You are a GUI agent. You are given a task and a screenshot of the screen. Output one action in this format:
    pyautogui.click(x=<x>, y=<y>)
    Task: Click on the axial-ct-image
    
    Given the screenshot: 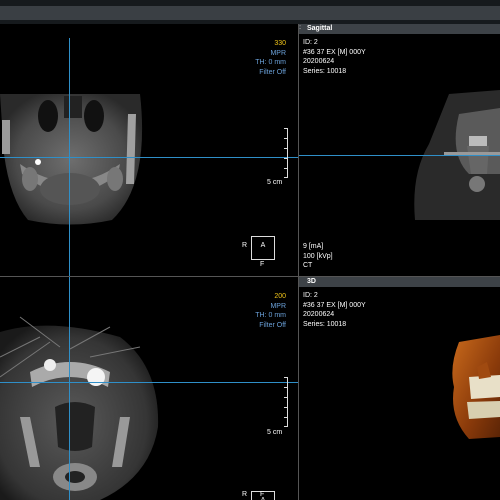 What is the action you would take?
    pyautogui.click(x=79, y=408)
    